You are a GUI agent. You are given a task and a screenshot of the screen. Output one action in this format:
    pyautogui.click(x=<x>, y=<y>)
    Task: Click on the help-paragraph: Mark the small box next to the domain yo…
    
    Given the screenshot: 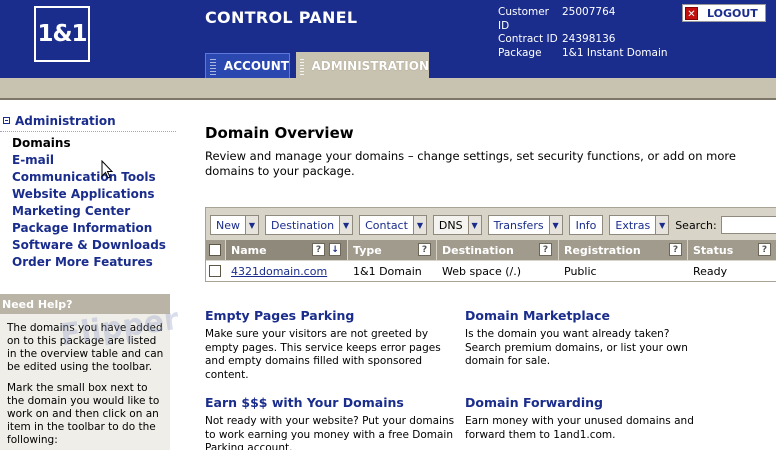 What is the action you would take?
    pyautogui.click(x=83, y=414)
    